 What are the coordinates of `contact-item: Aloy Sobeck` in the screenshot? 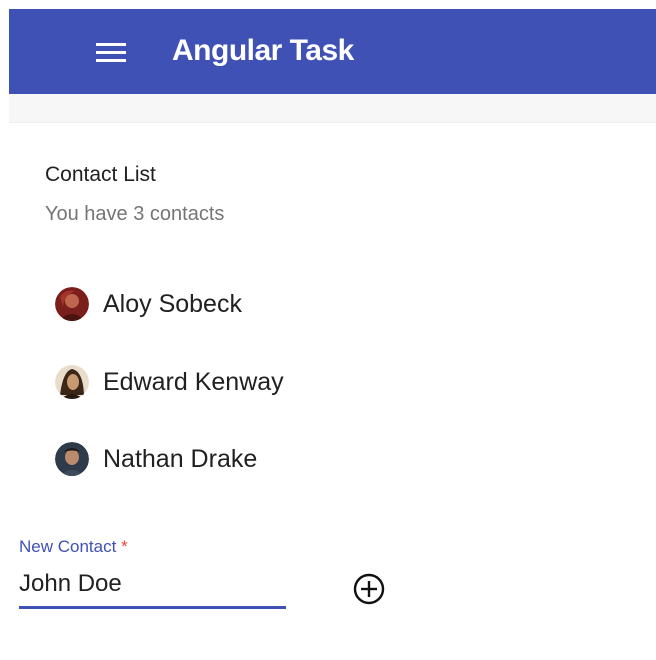 It's located at (148, 304).